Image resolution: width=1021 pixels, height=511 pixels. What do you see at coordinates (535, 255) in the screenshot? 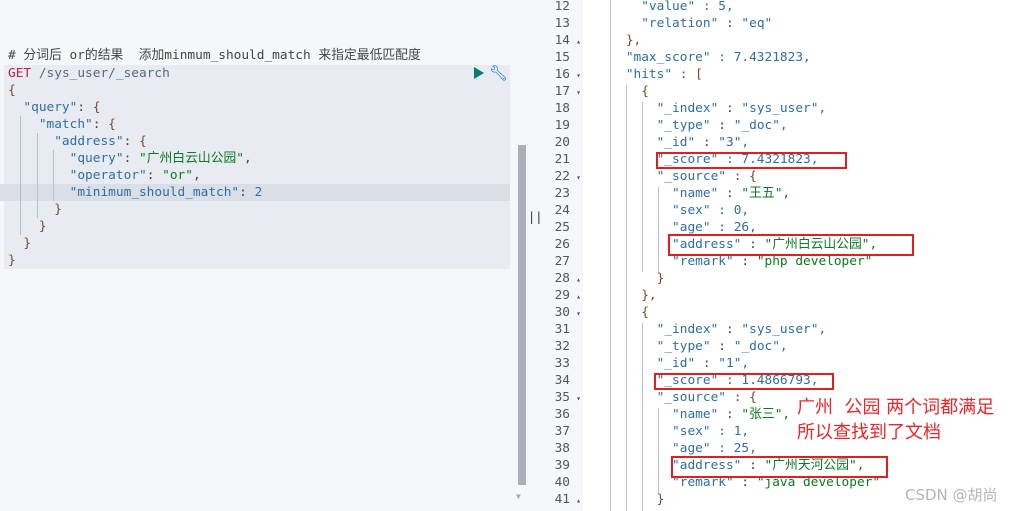
I see `panel-resize-handle: ||` at bounding box center [535, 255].